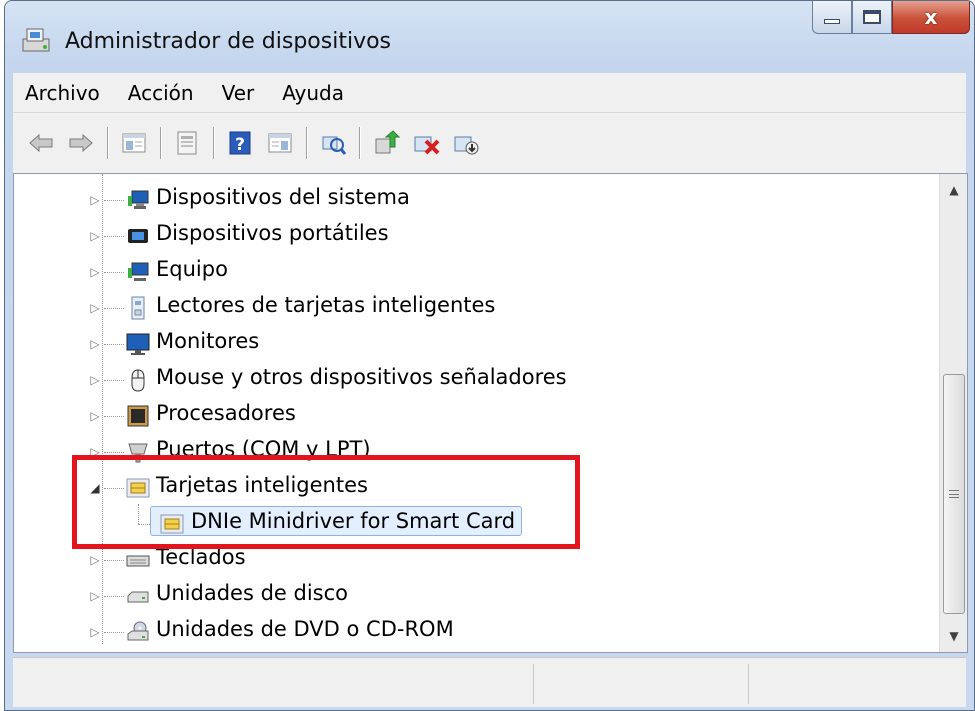 The height and width of the screenshot is (711, 975). What do you see at coordinates (37, 40) in the screenshot?
I see `device-manager-app-icon` at bounding box center [37, 40].